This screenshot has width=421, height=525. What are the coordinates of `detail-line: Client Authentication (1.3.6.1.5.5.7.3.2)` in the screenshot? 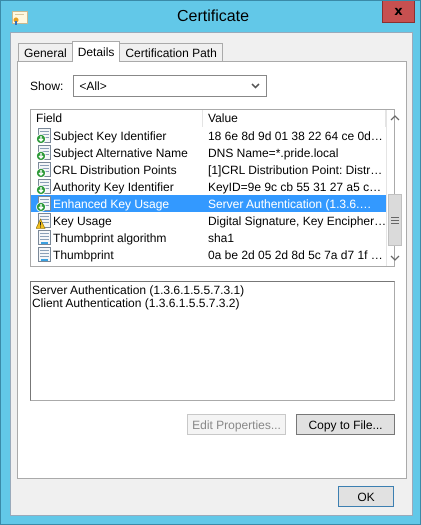 It's located at (136, 303).